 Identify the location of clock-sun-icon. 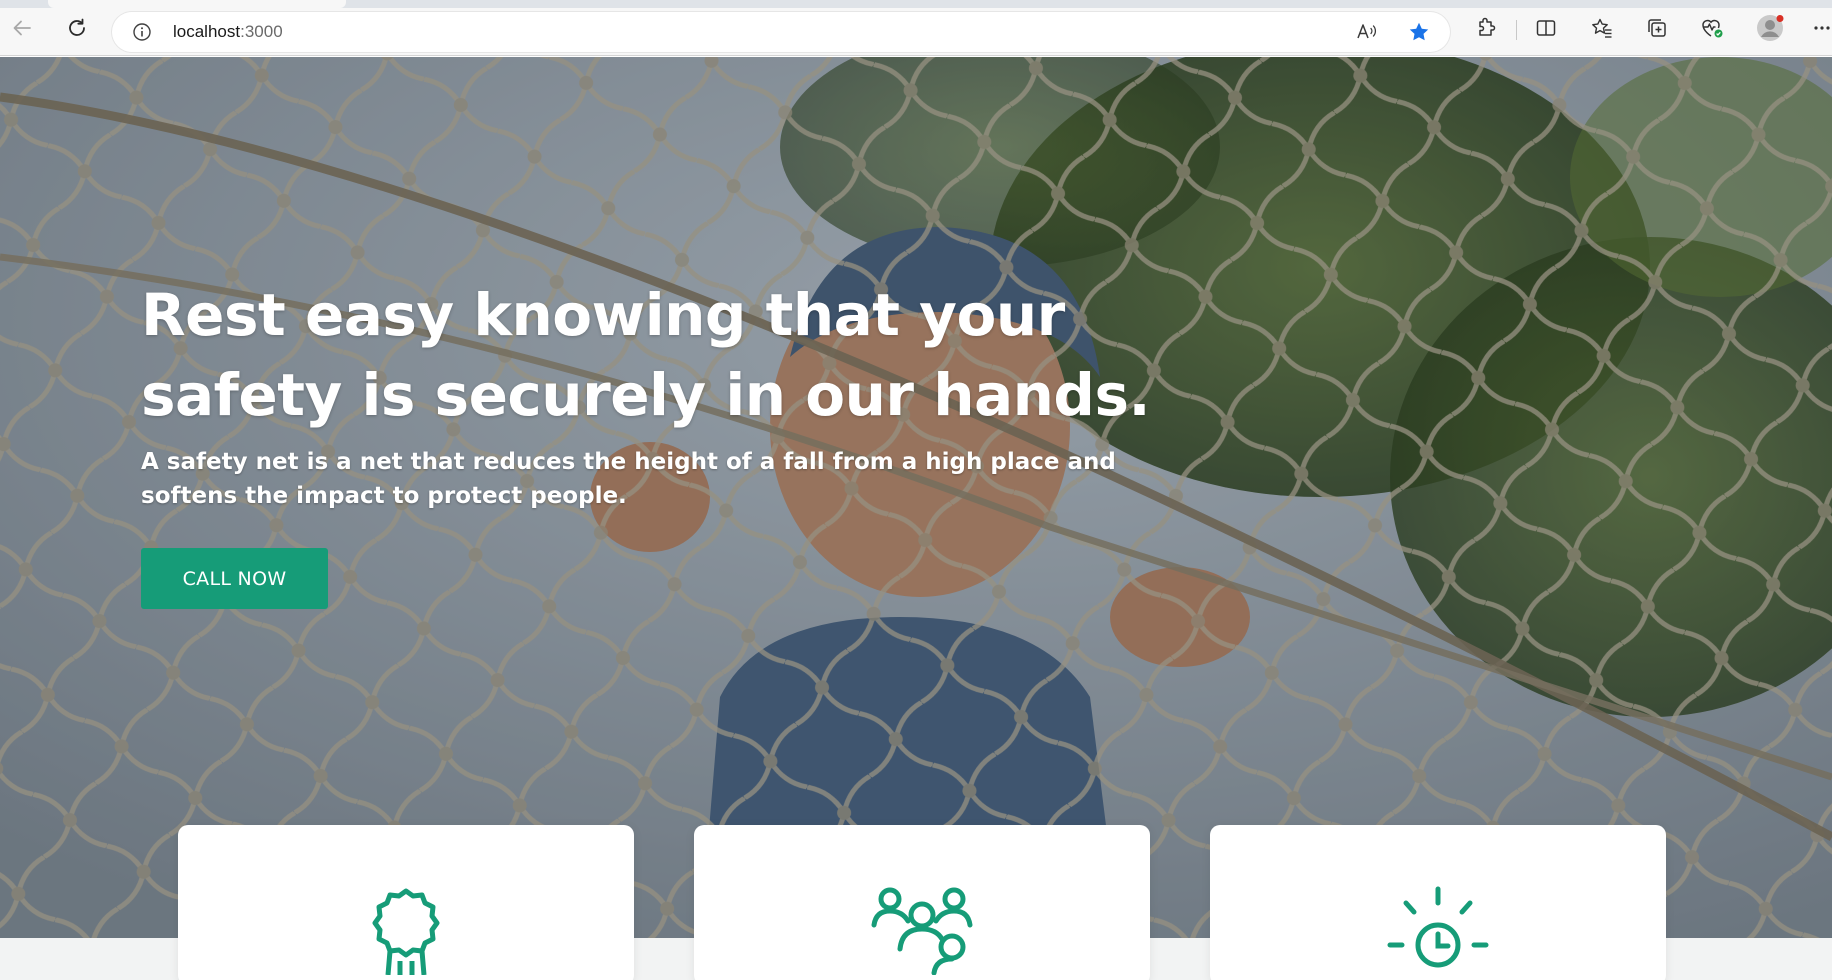
(1438, 932).